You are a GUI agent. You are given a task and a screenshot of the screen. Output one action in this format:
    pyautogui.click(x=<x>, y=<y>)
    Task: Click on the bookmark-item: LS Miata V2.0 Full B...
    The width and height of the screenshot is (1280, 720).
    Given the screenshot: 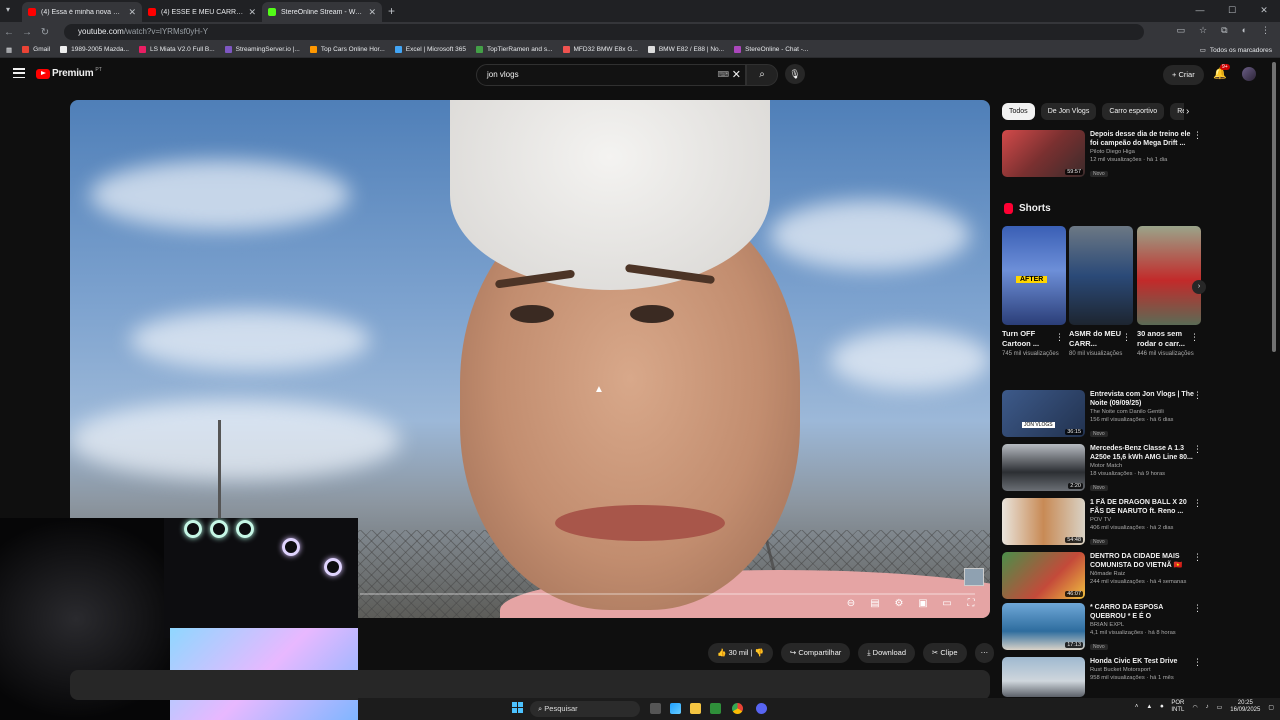 What is the action you would take?
    pyautogui.click(x=176, y=49)
    